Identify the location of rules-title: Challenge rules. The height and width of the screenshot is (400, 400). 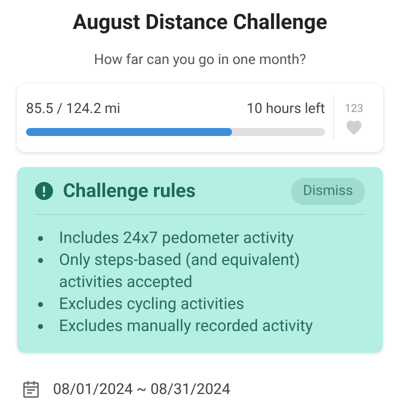
(129, 191).